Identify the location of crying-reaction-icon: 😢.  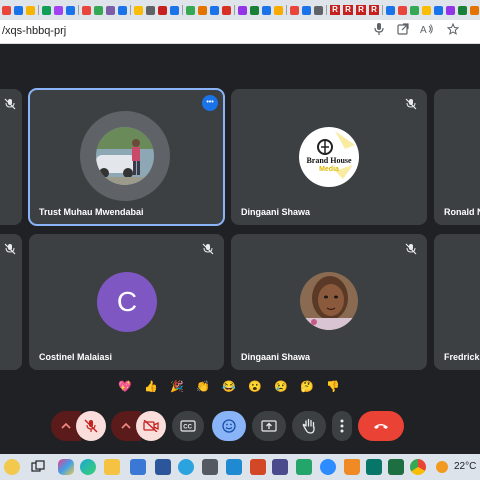
(281, 387).